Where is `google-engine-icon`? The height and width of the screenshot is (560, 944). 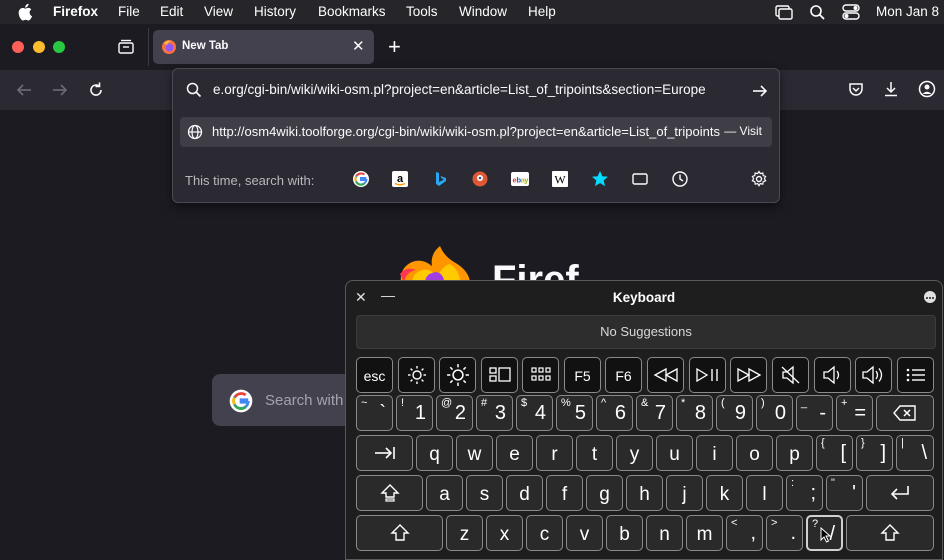 google-engine-icon is located at coordinates (361, 179).